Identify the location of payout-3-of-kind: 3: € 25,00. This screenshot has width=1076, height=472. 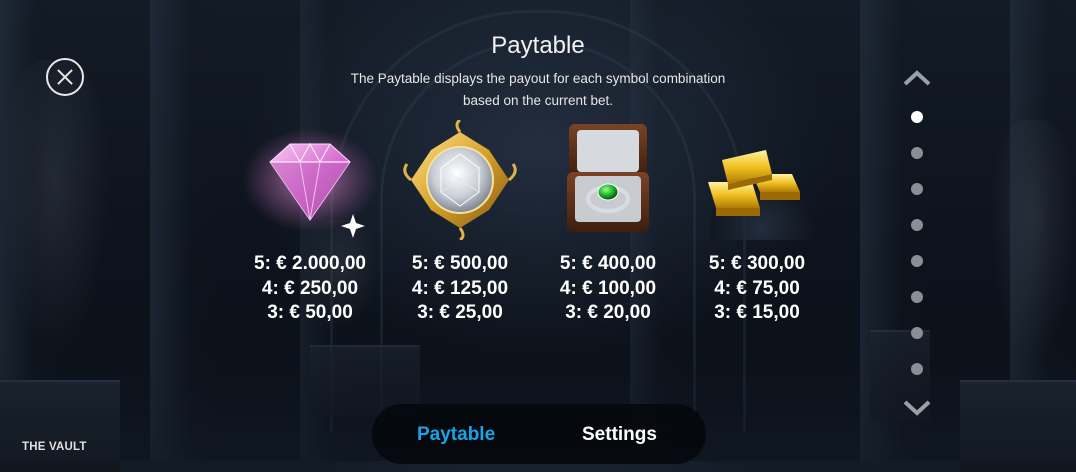
(460, 312).